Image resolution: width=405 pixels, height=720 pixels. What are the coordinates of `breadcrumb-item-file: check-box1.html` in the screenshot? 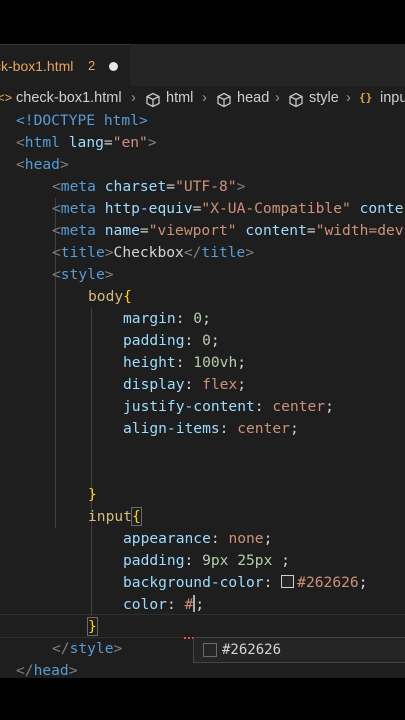 It's located at (69, 98).